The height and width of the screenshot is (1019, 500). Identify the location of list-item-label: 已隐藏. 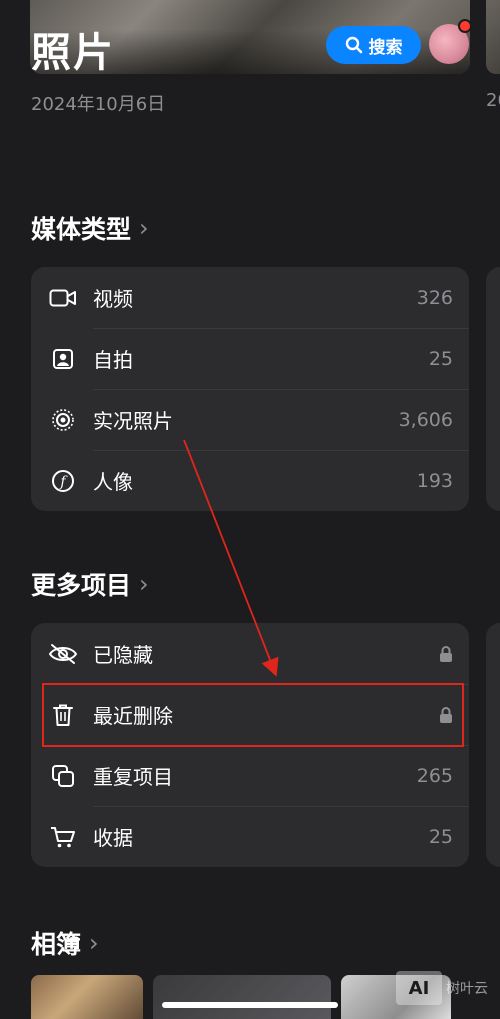
(123, 655).